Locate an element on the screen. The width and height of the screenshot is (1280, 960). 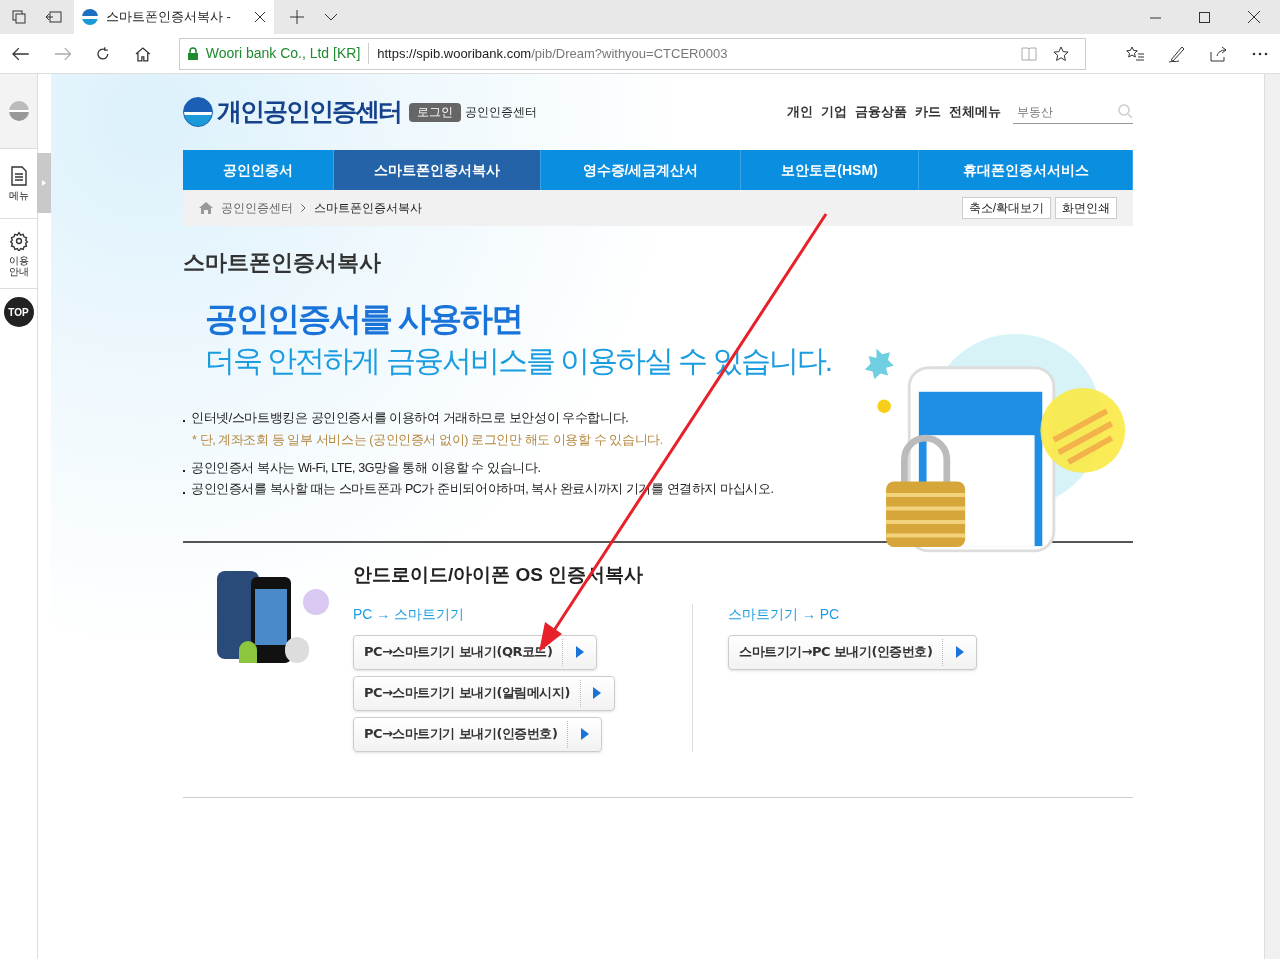
chevron-right-icon is located at coordinates (303, 208).